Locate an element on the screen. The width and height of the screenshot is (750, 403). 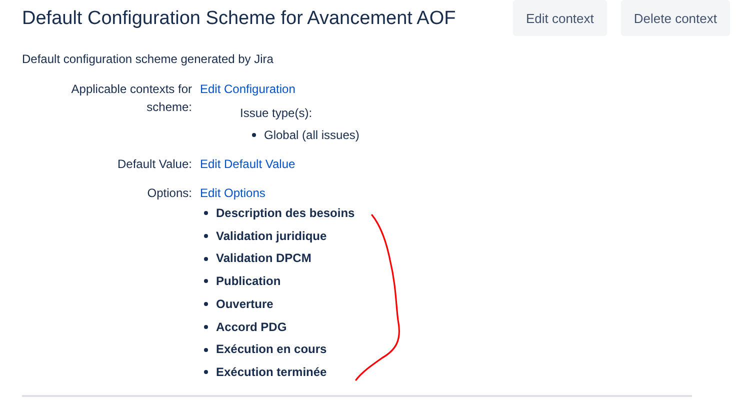
field-label: Options: is located at coordinates (169, 193).